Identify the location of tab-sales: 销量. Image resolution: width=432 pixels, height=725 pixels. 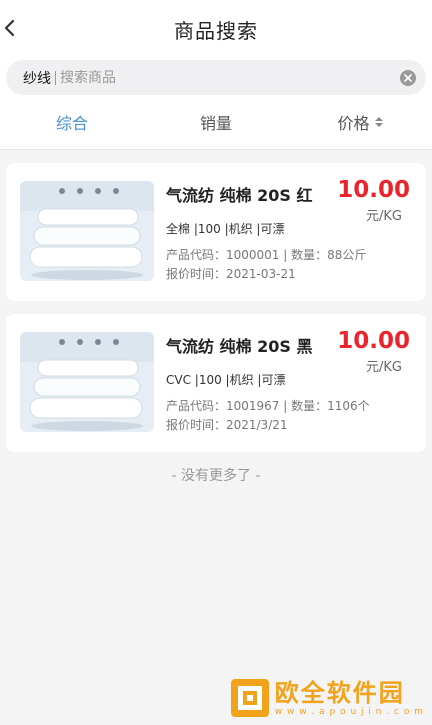
(216, 122).